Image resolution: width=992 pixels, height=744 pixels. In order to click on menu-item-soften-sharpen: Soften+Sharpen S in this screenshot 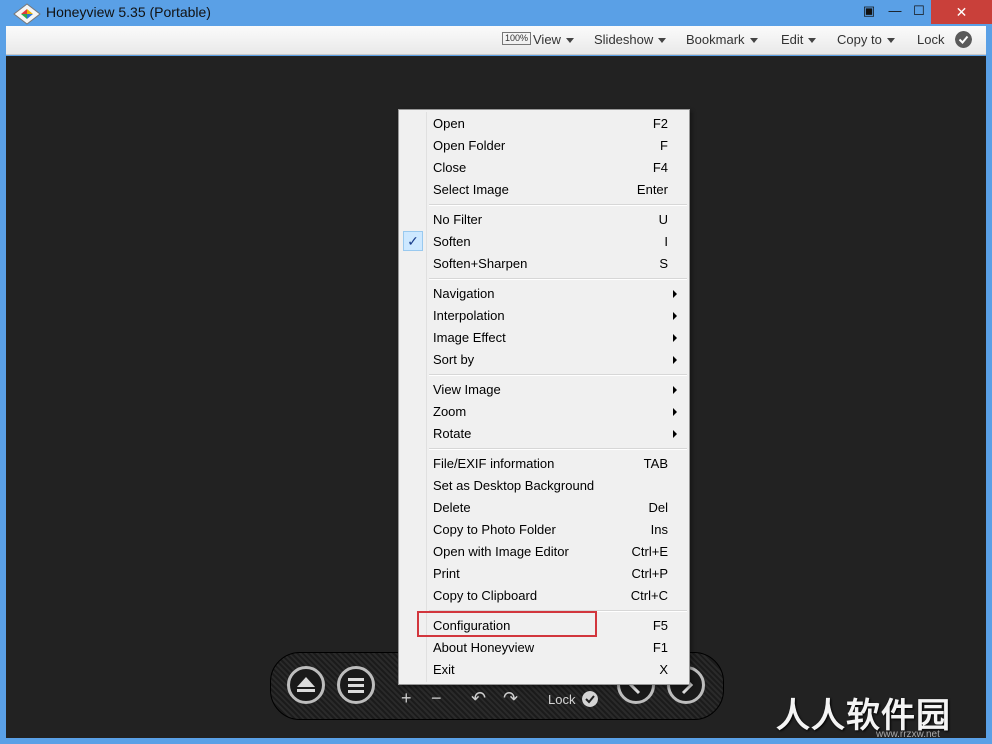, I will do `click(544, 263)`.